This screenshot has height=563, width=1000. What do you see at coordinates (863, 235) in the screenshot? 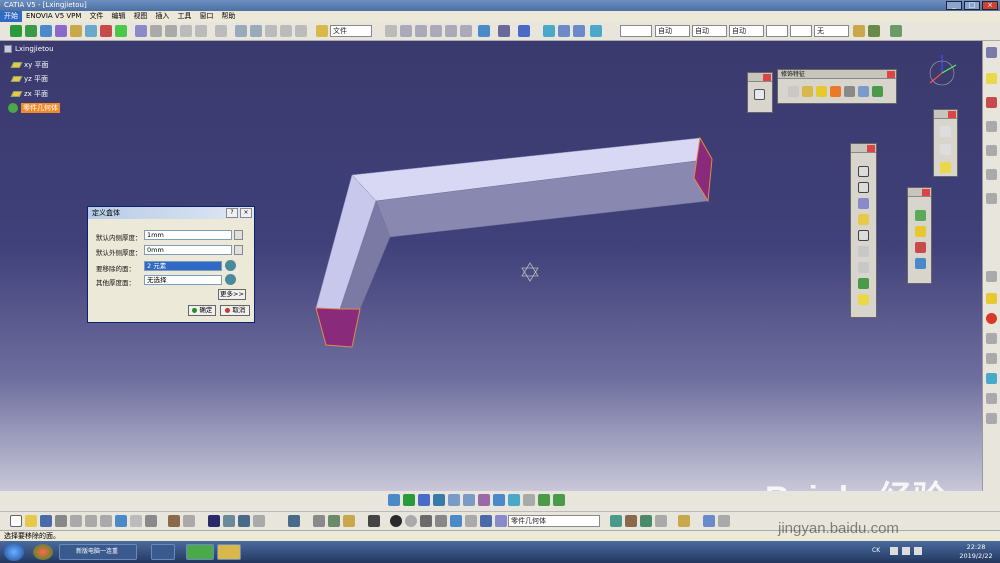
I see `hole-icon` at bounding box center [863, 235].